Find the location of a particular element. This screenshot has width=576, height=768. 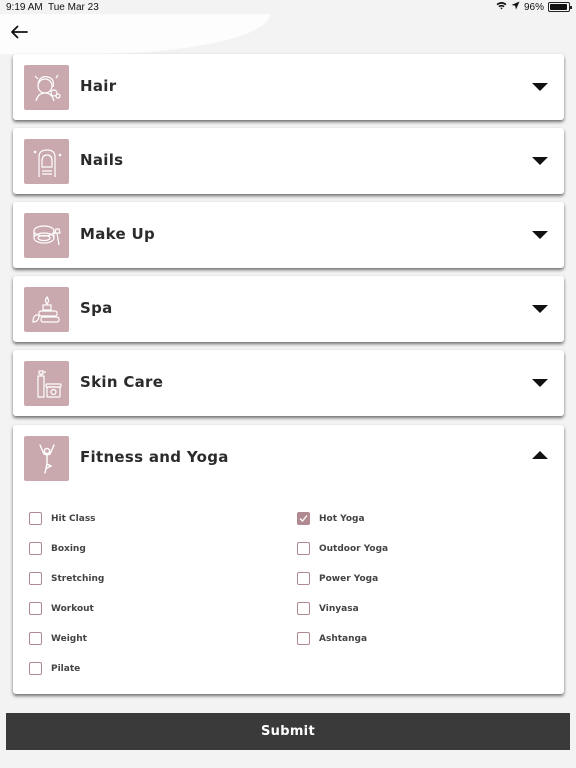

option-power-yoga: Power Yoga is located at coordinates (337, 578).